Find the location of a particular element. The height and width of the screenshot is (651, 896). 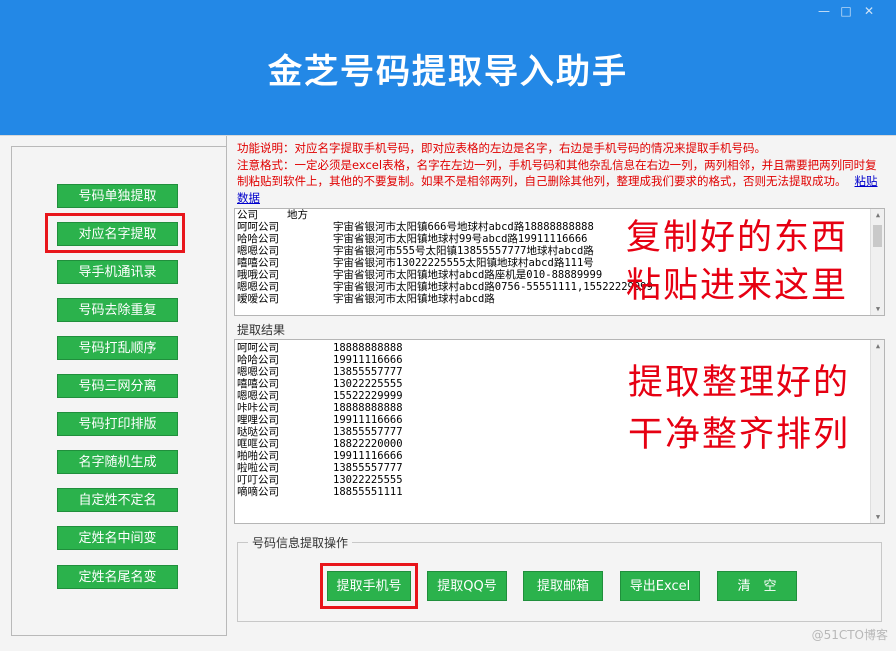

cell: 宇宙省银河市太阳镇地球村abcd路 is located at coordinates (414, 299).